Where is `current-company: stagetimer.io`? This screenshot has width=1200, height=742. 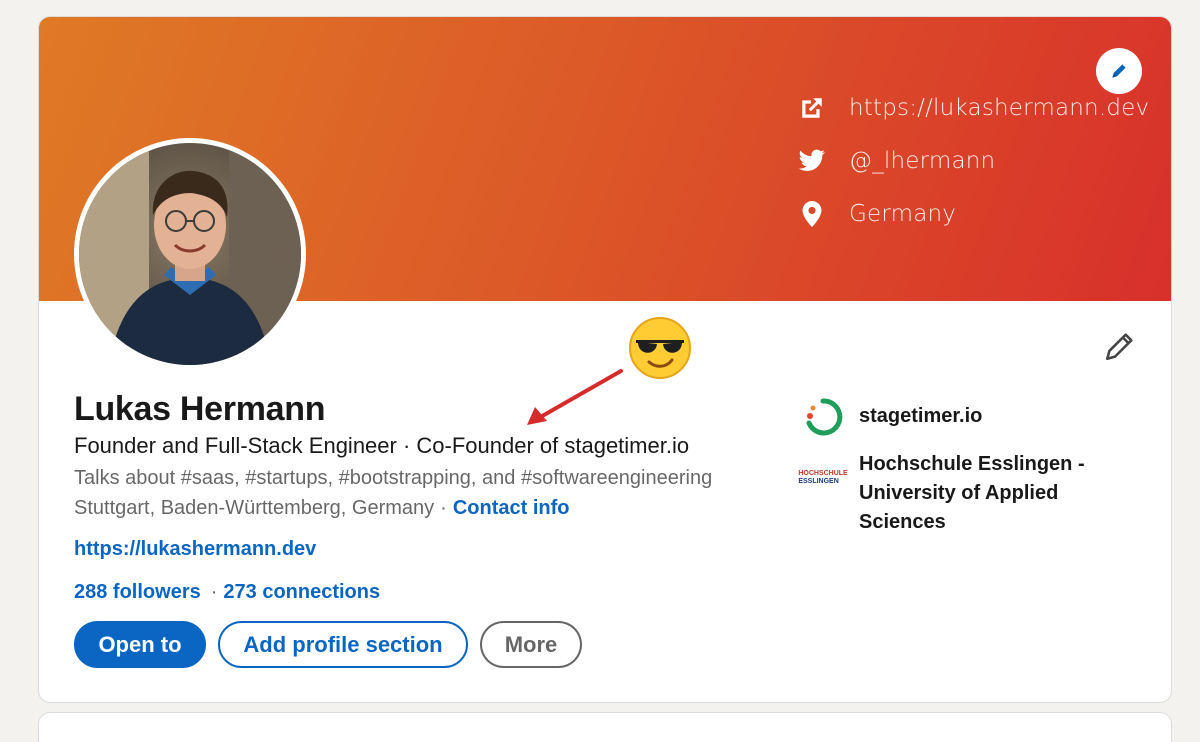 current-company: stagetimer.io is located at coordinates (891, 417).